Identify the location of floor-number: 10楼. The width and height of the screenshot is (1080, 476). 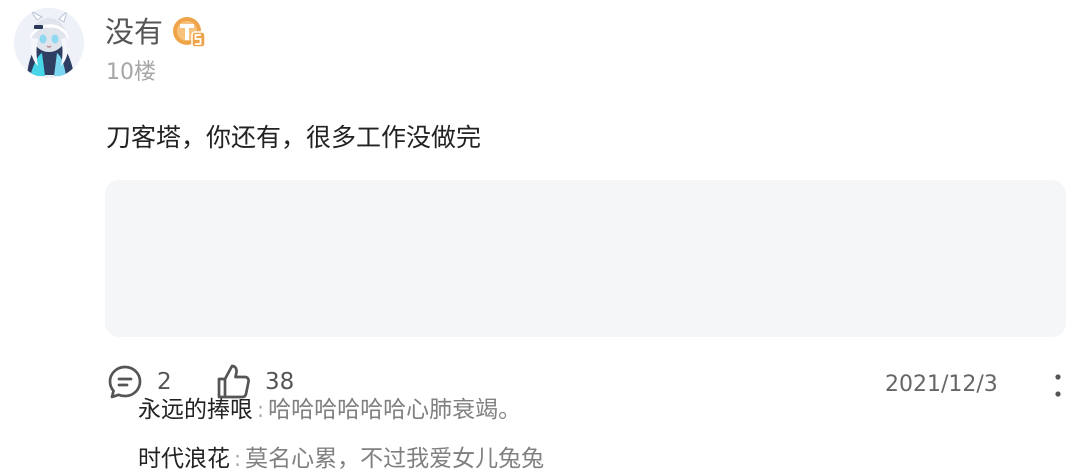
(131, 72).